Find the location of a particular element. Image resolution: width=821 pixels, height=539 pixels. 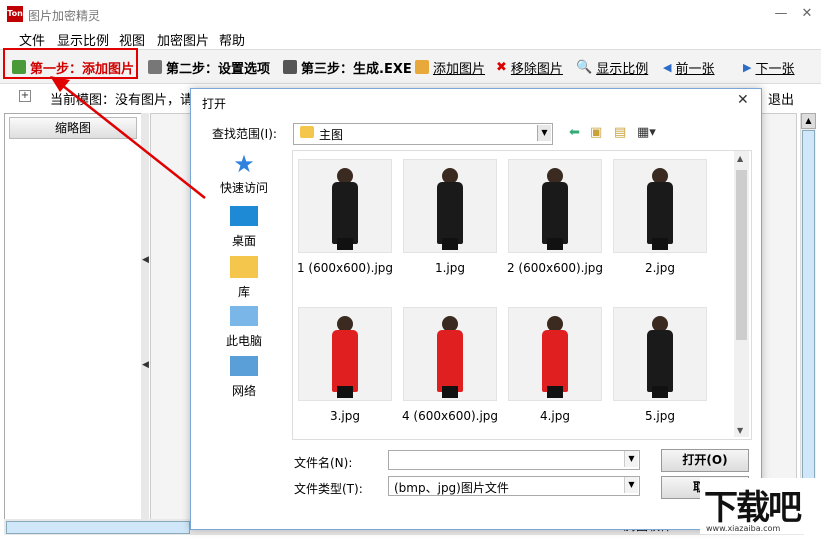

zoom-icon: 🔍 is located at coordinates (584, 67).